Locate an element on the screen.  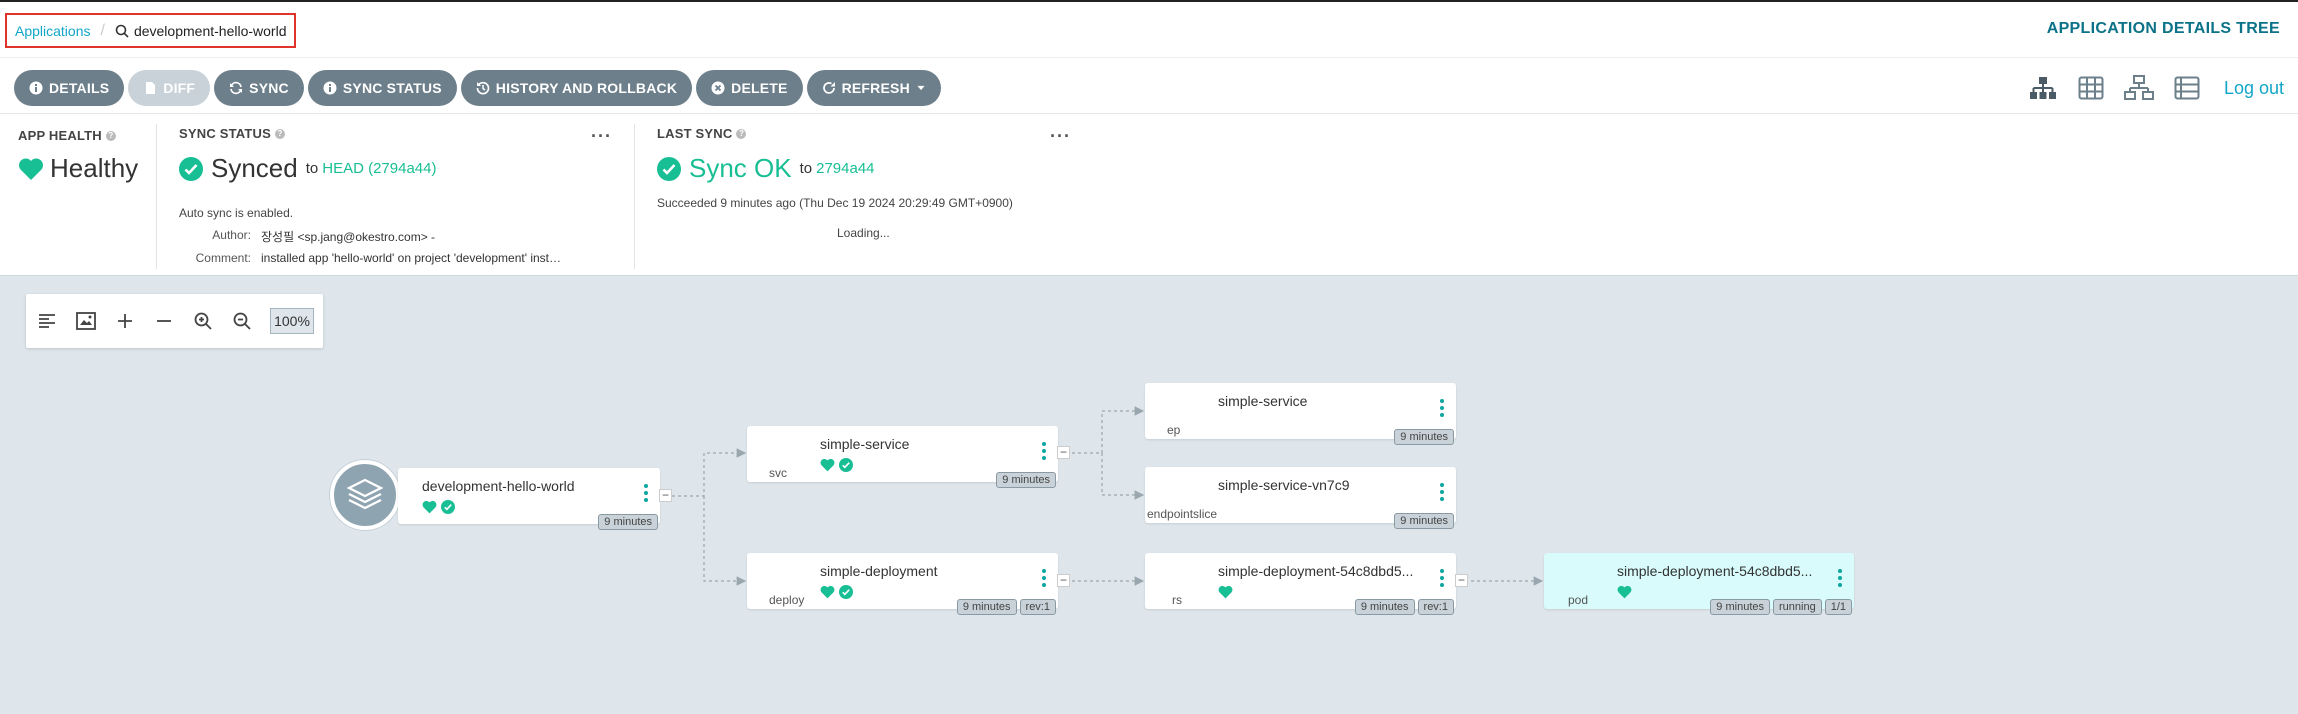
node-kind: pod is located at coordinates (1578, 600).